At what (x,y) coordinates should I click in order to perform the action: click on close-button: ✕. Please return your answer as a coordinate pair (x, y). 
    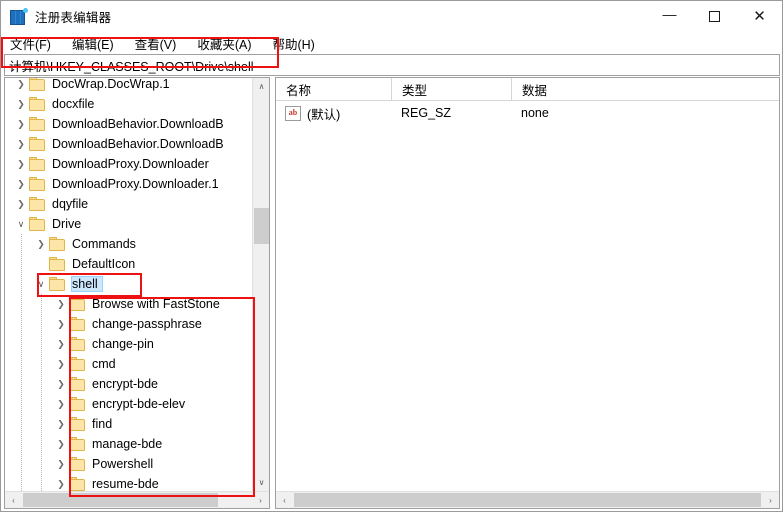
    Looking at the image, I should click on (759, 16).